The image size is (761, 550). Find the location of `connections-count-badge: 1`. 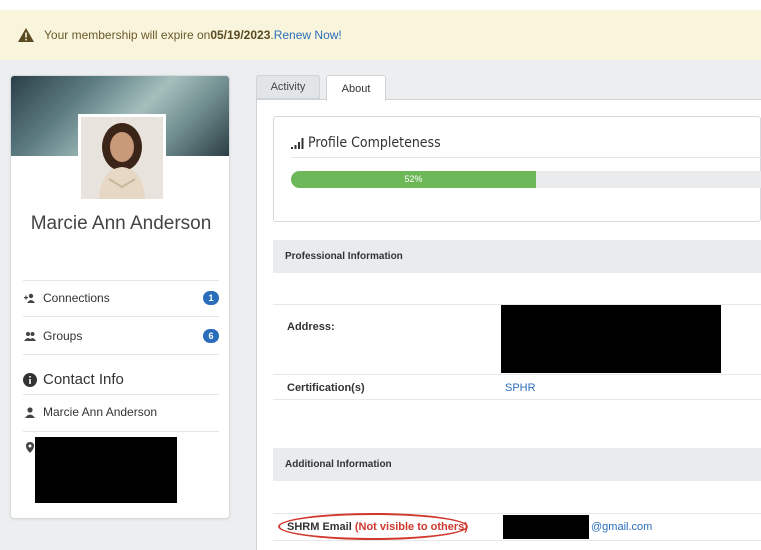

connections-count-badge: 1 is located at coordinates (211, 298).